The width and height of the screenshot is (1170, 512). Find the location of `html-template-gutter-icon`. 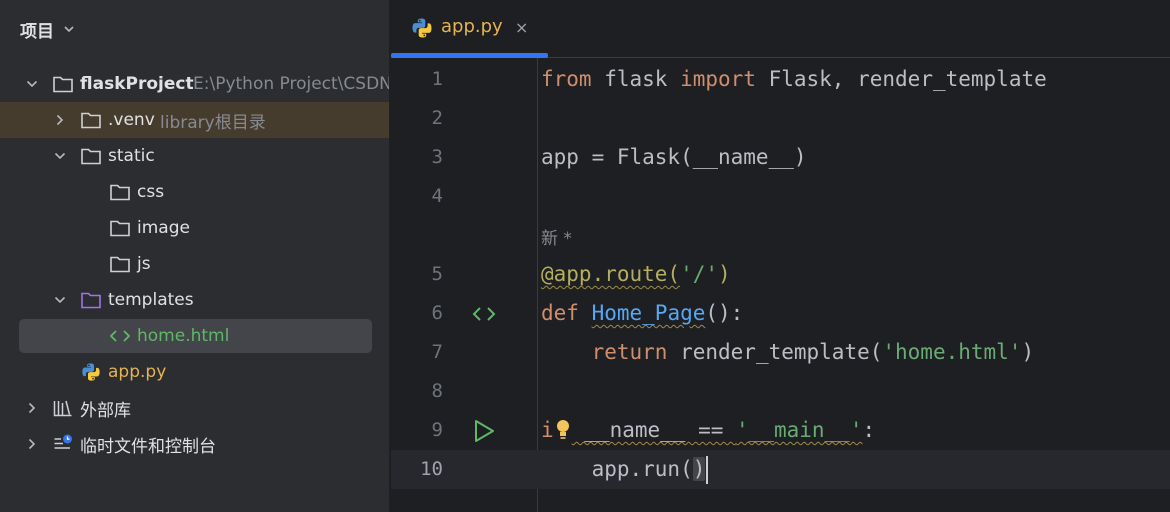

html-template-gutter-icon is located at coordinates (484, 313).